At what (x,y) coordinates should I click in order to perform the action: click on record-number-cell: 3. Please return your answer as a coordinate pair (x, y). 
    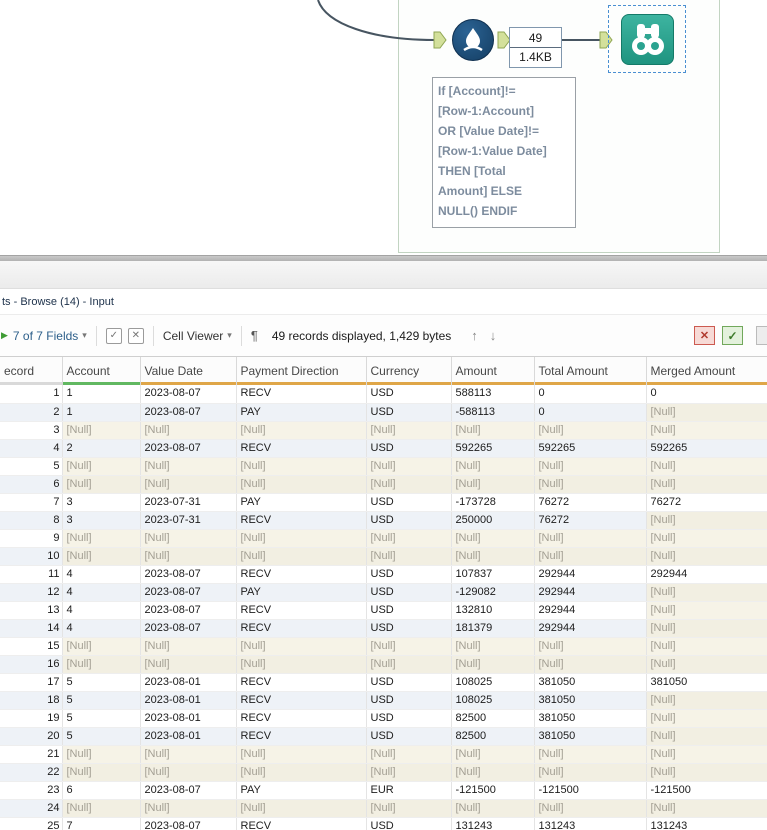
    Looking at the image, I should click on (31, 430).